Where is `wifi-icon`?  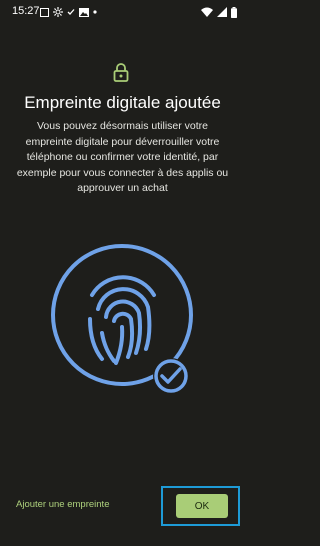 wifi-icon is located at coordinates (207, 12).